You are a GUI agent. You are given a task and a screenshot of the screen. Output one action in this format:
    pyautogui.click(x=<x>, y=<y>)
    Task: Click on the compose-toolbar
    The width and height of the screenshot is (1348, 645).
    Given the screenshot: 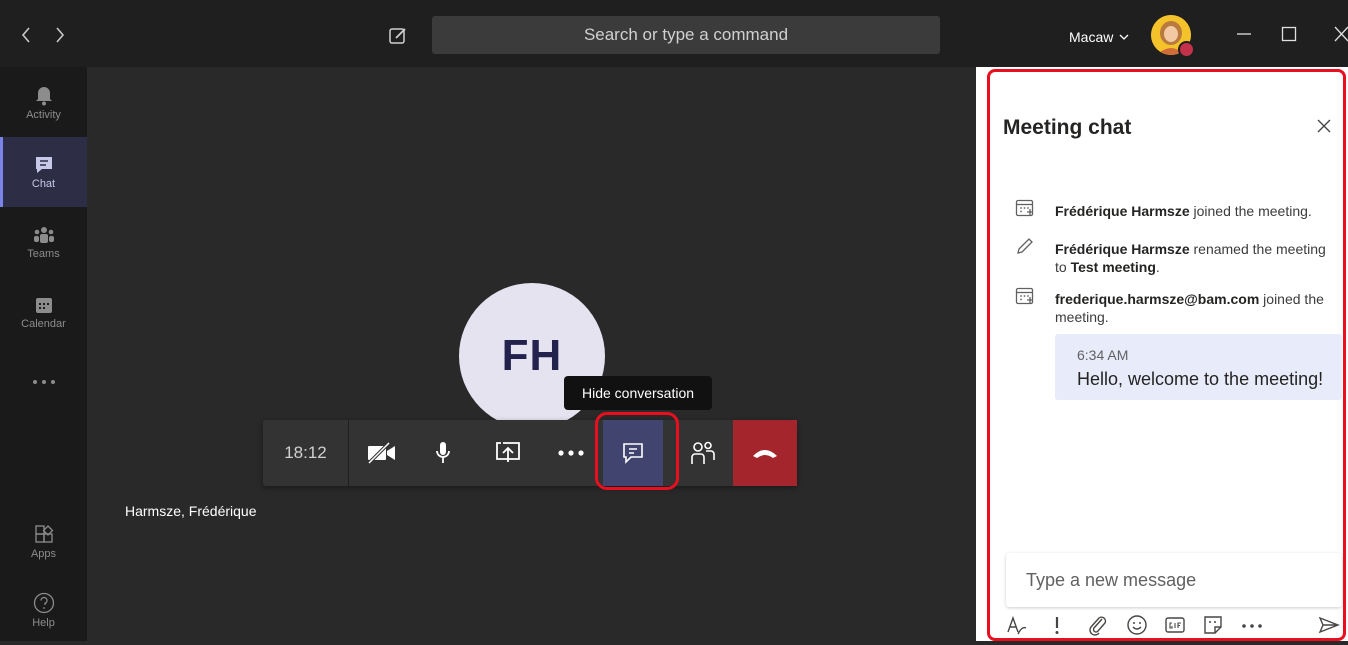 What is the action you would take?
    pyautogui.click(x=1174, y=626)
    